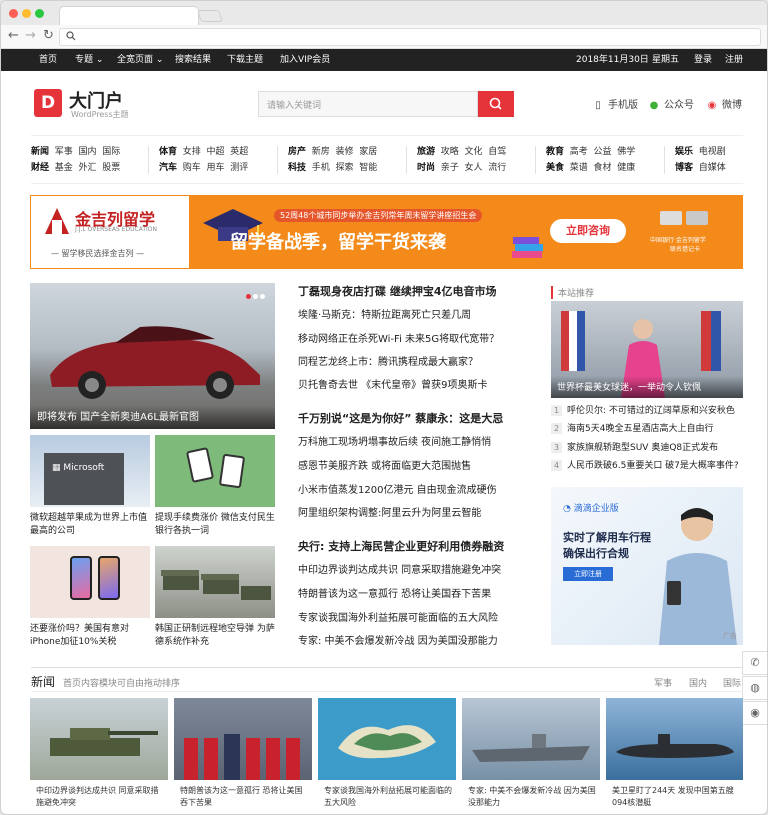  Describe the element at coordinates (450, 152) in the screenshot. I see `cat-link: 攻略` at that location.